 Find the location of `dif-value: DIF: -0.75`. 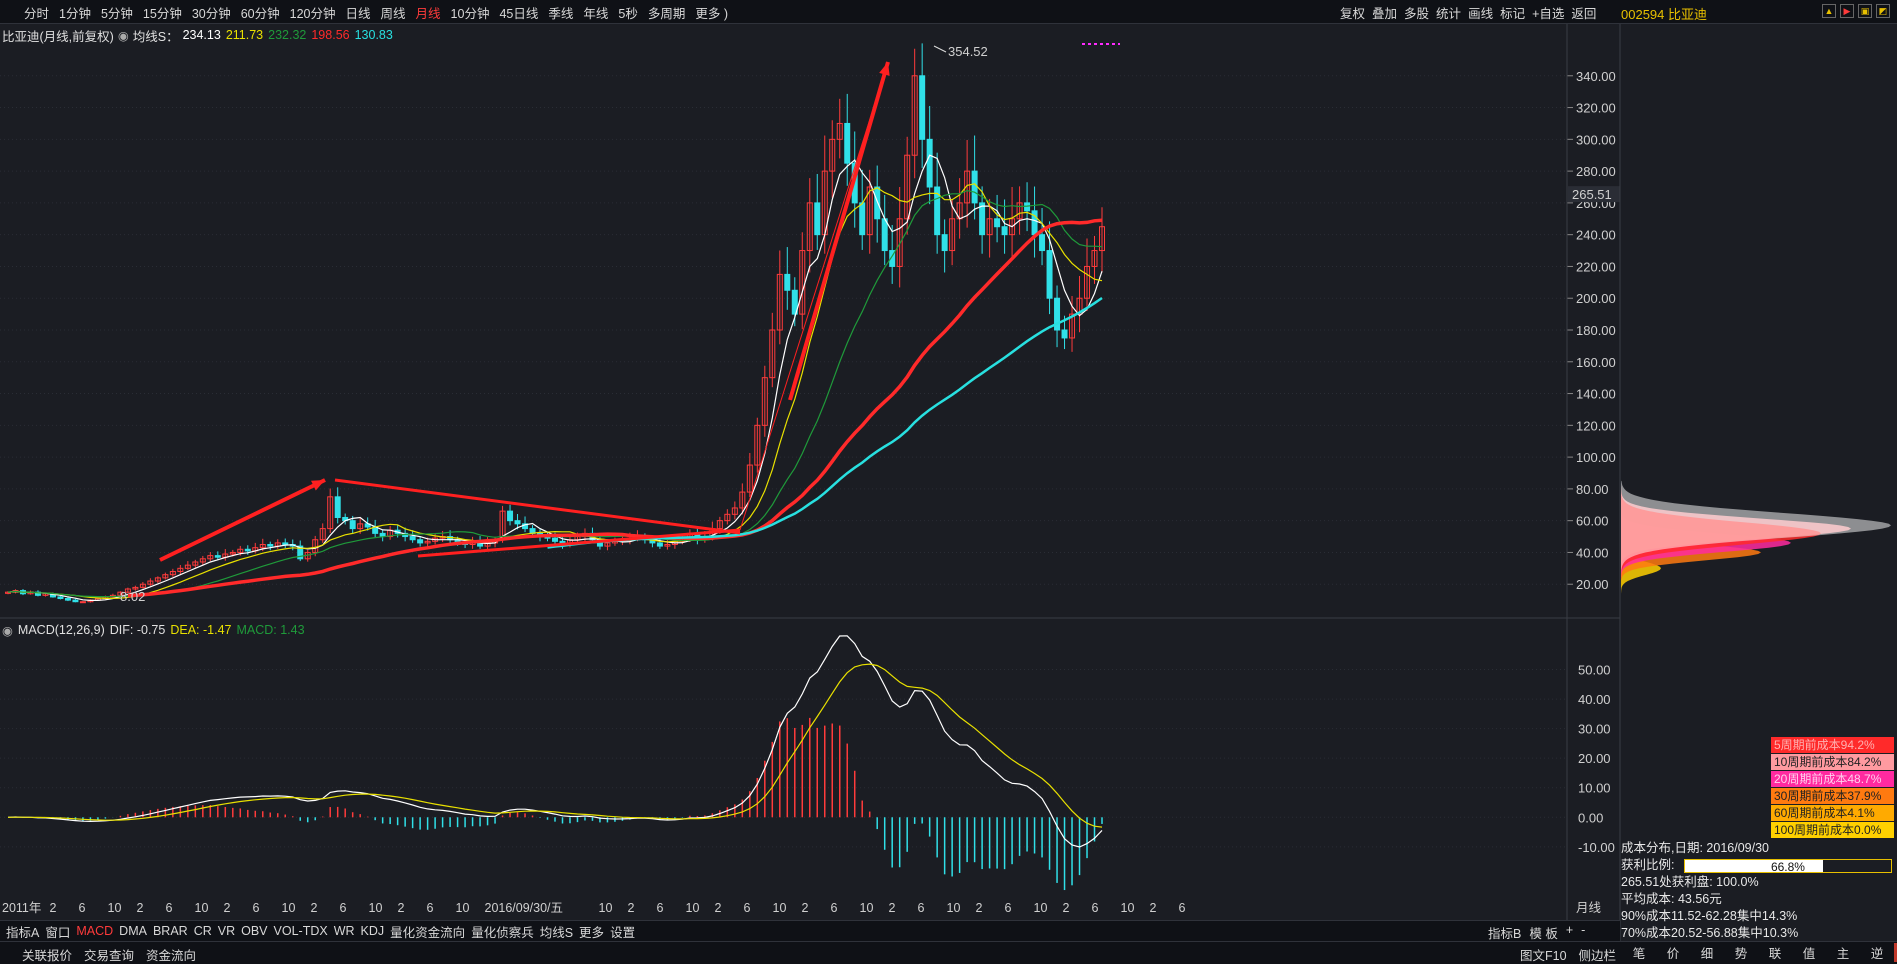

dif-value: DIF: -0.75 is located at coordinates (137, 630).